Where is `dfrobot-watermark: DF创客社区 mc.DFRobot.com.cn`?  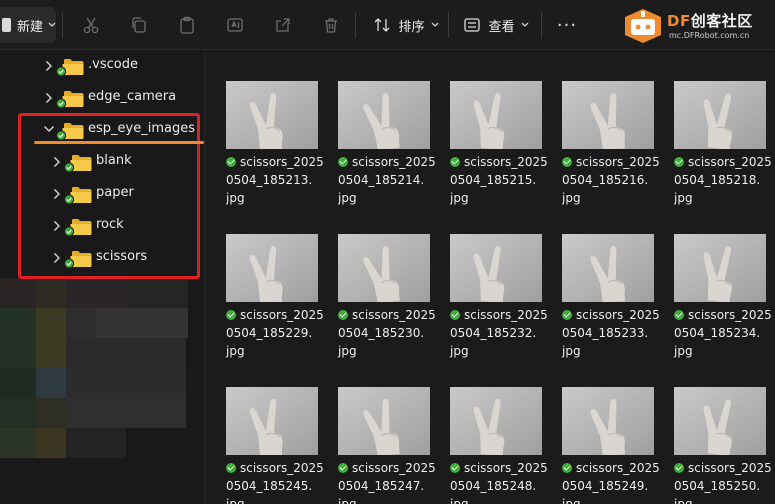 dfrobot-watermark: DF创客社区 mc.DFRobot.com.cn is located at coordinates (696, 25).